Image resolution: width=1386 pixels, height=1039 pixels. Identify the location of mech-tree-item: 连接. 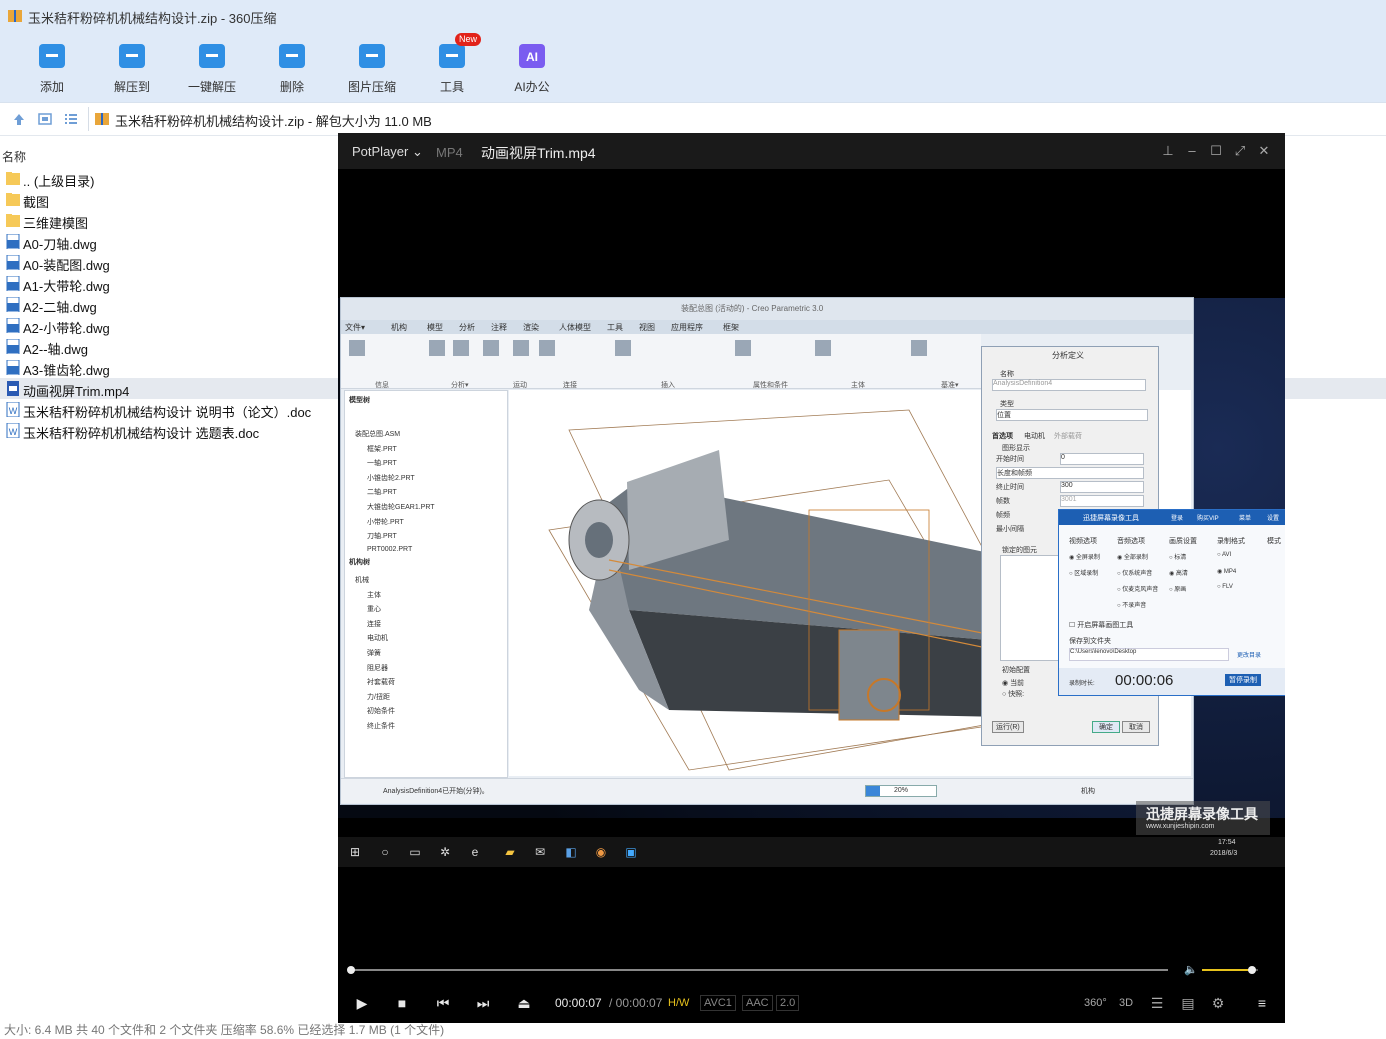
(374, 624).